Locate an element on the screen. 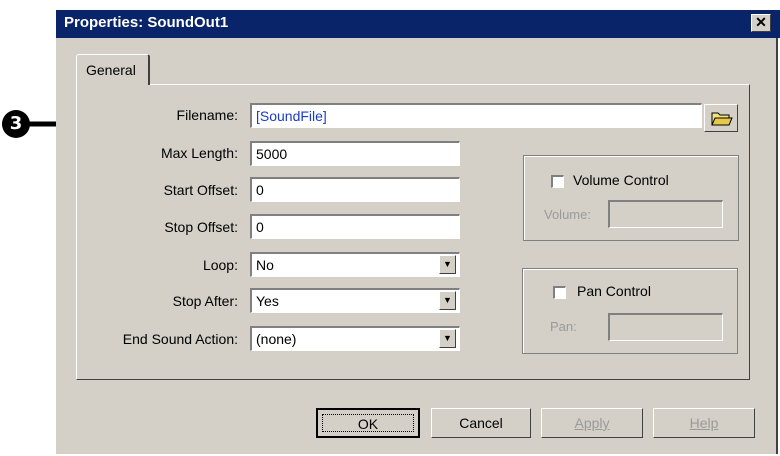 Image resolution: width=780 pixels, height=456 pixels. stop-after-select: Yes is located at coordinates (355, 300).